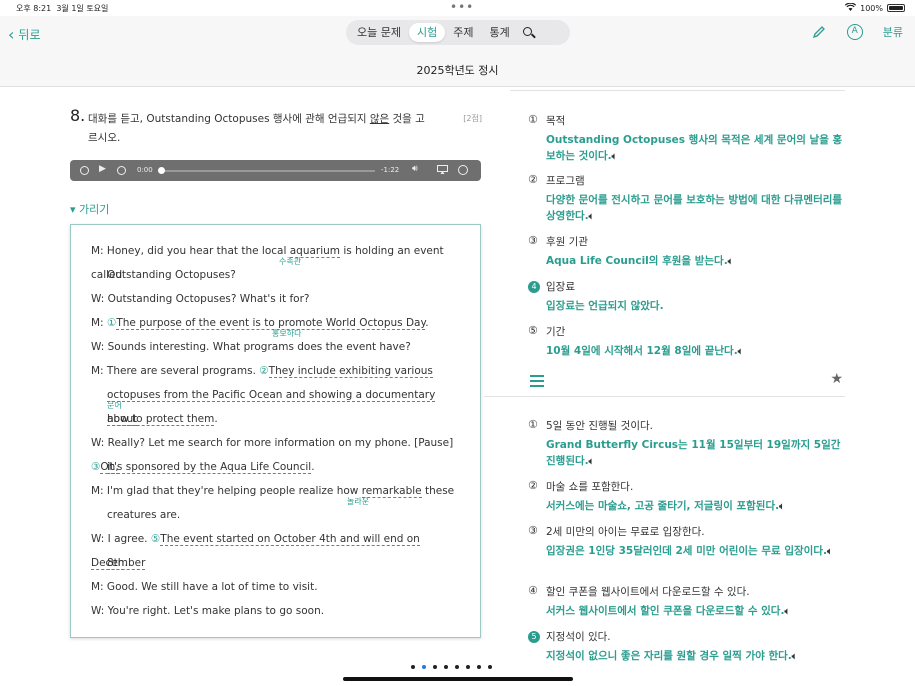 Image resolution: width=915 pixels, height=686 pixels. I want to click on option-marker: ②, so click(264, 371).